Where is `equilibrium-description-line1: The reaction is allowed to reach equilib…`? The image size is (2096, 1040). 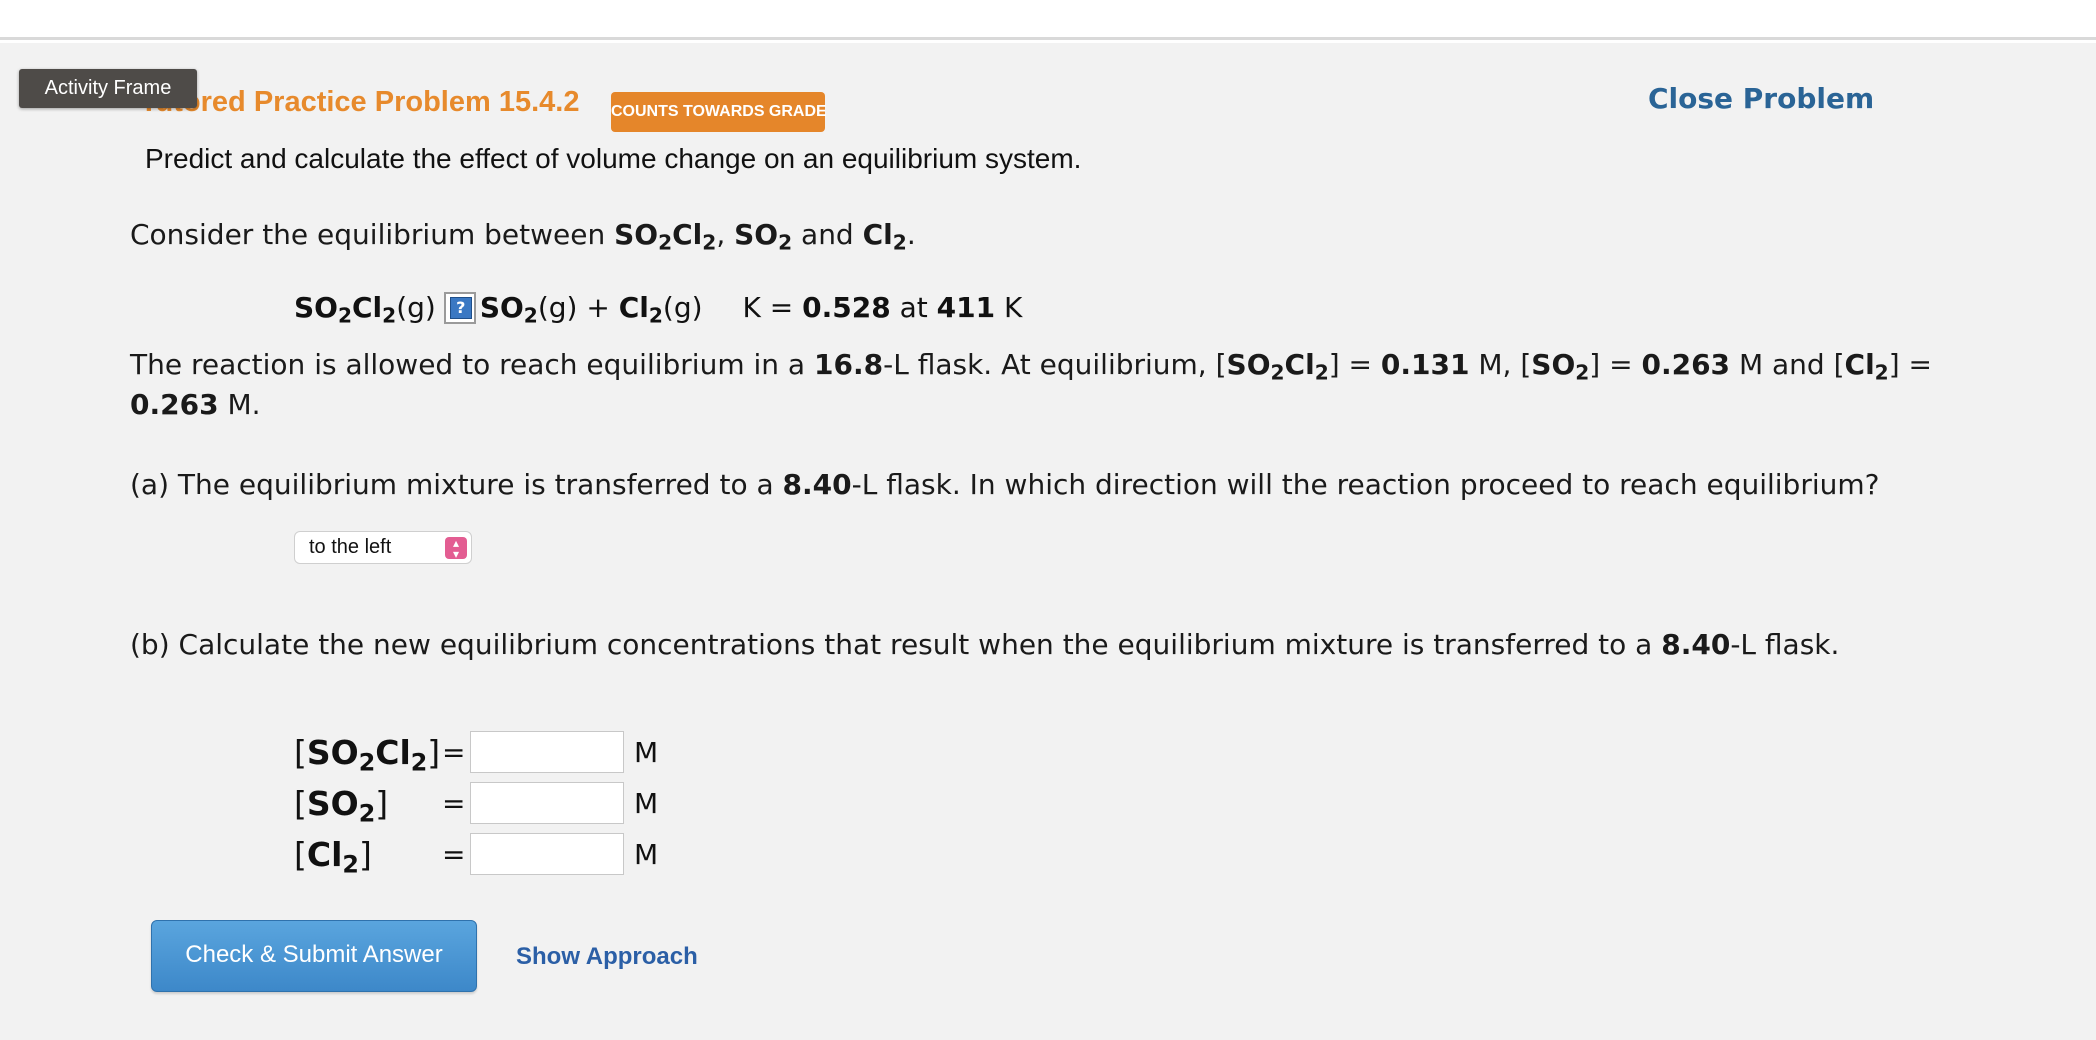 equilibrium-description-line1: The reaction is allowed to reach equilib… is located at coordinates (1031, 366).